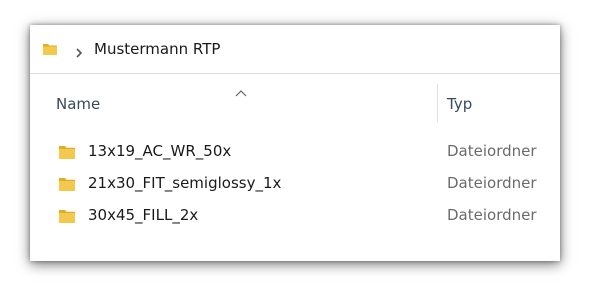 This screenshot has width=594, height=292. I want to click on column-type-header: Typ, so click(459, 104).